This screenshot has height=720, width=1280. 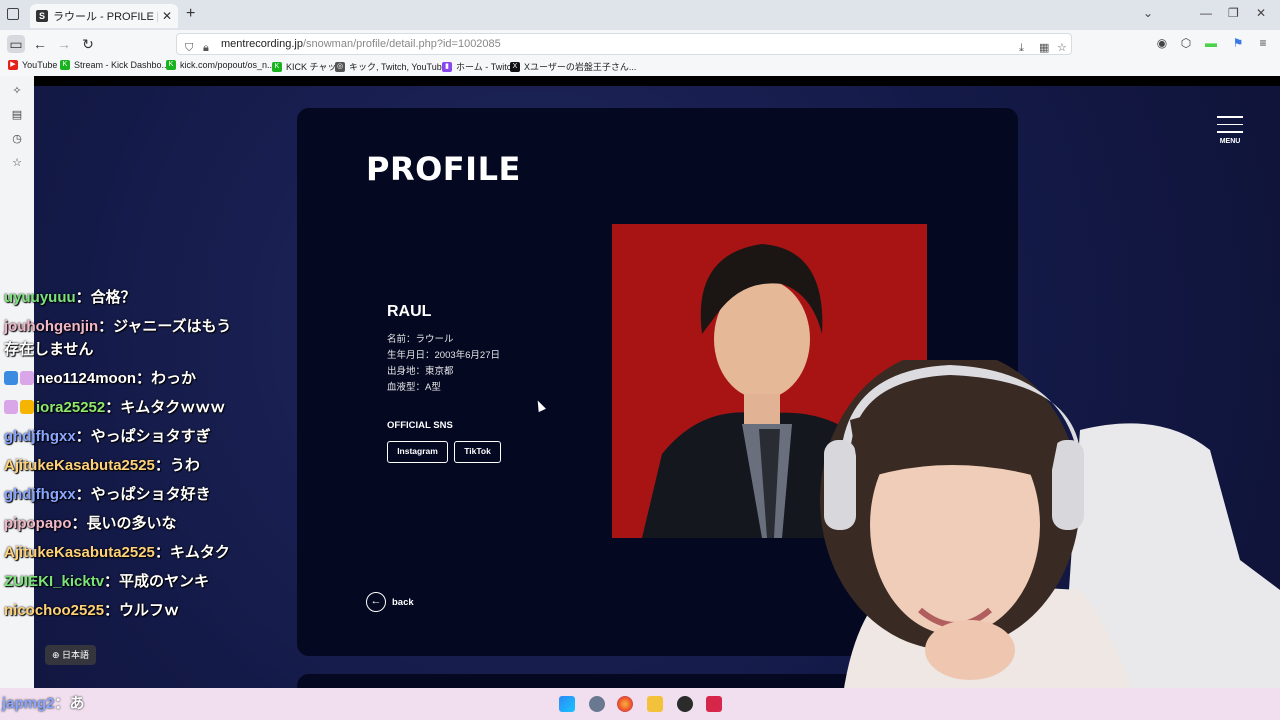 What do you see at coordinates (71, 407) in the screenshot?
I see `chat-username: iora25252` at bounding box center [71, 407].